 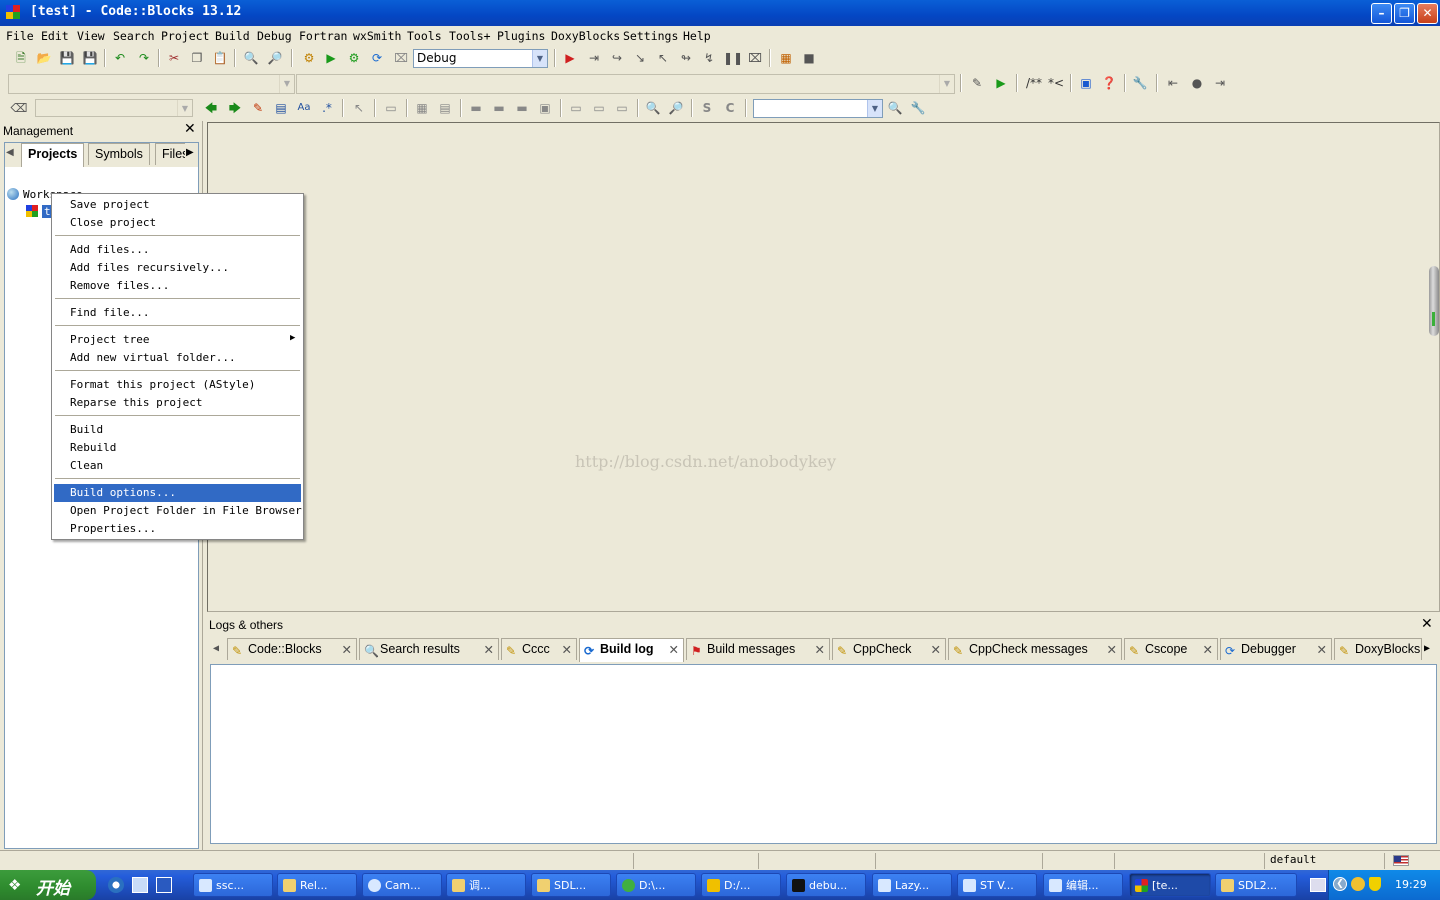 What do you see at coordinates (292, 649) in the screenshot?
I see `tab-codeblocks: ✎ Code::Blocks ✕` at bounding box center [292, 649].